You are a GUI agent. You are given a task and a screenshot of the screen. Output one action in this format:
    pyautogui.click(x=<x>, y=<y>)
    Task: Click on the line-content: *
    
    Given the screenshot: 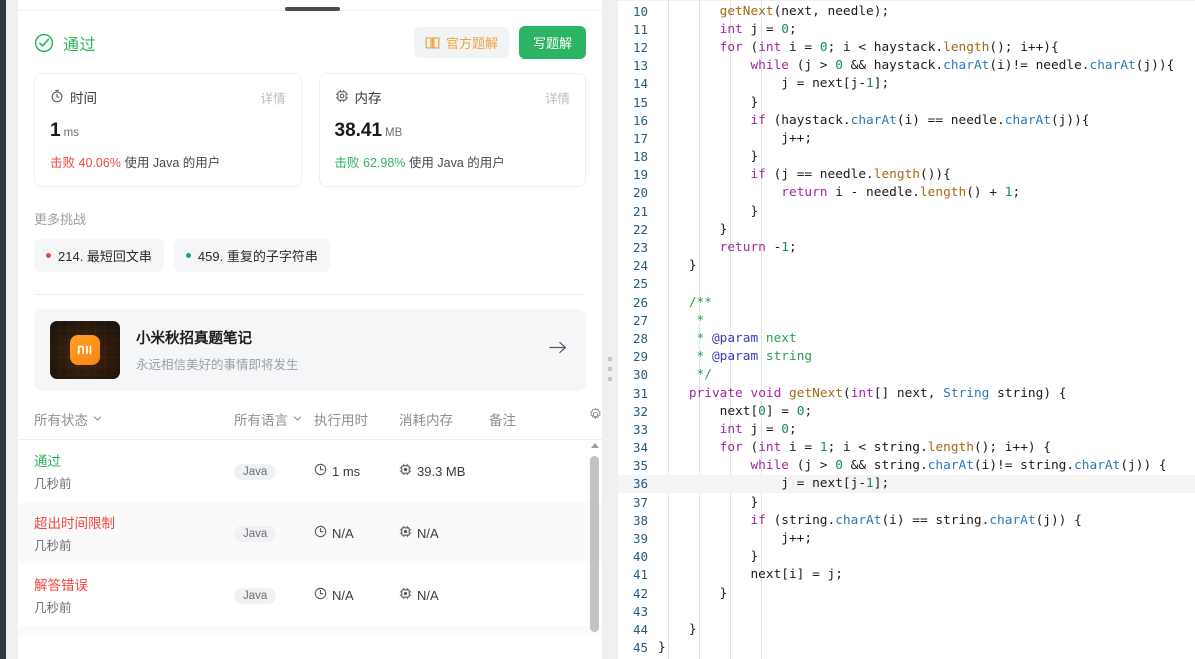 What is the action you would take?
    pyautogui.click(x=681, y=320)
    